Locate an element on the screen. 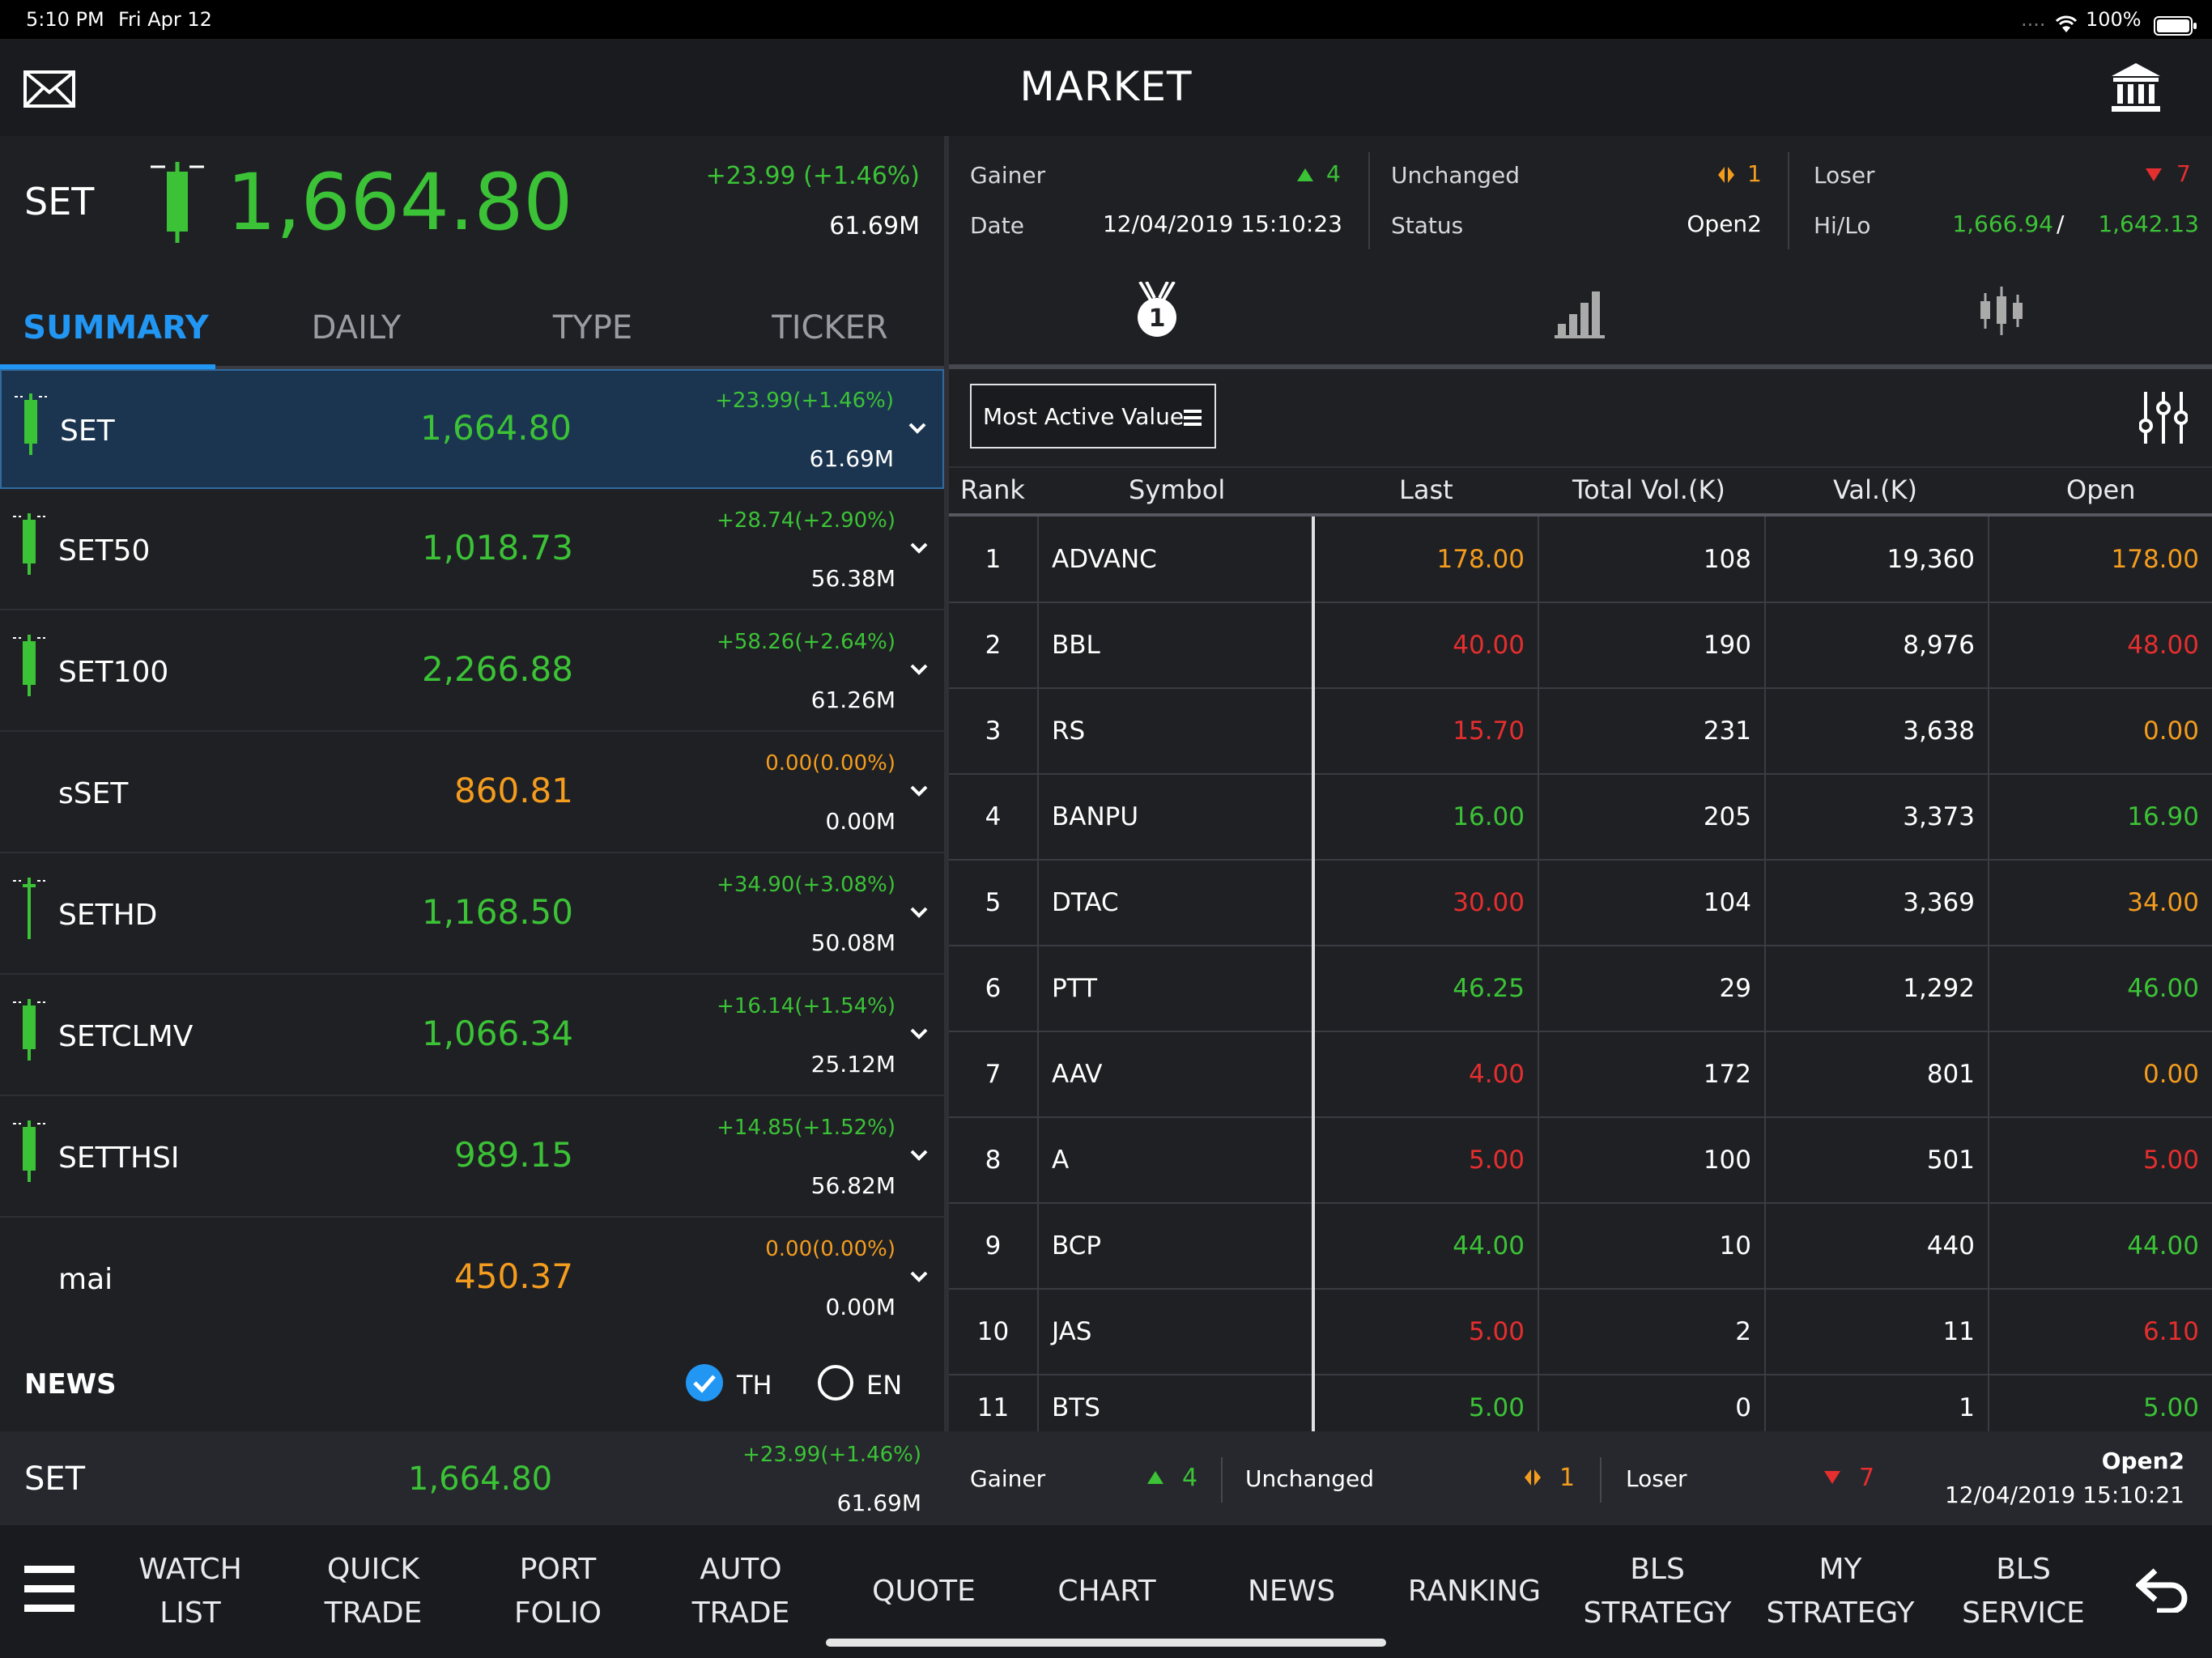  back-arrow-icon is located at coordinates (2162, 1590).